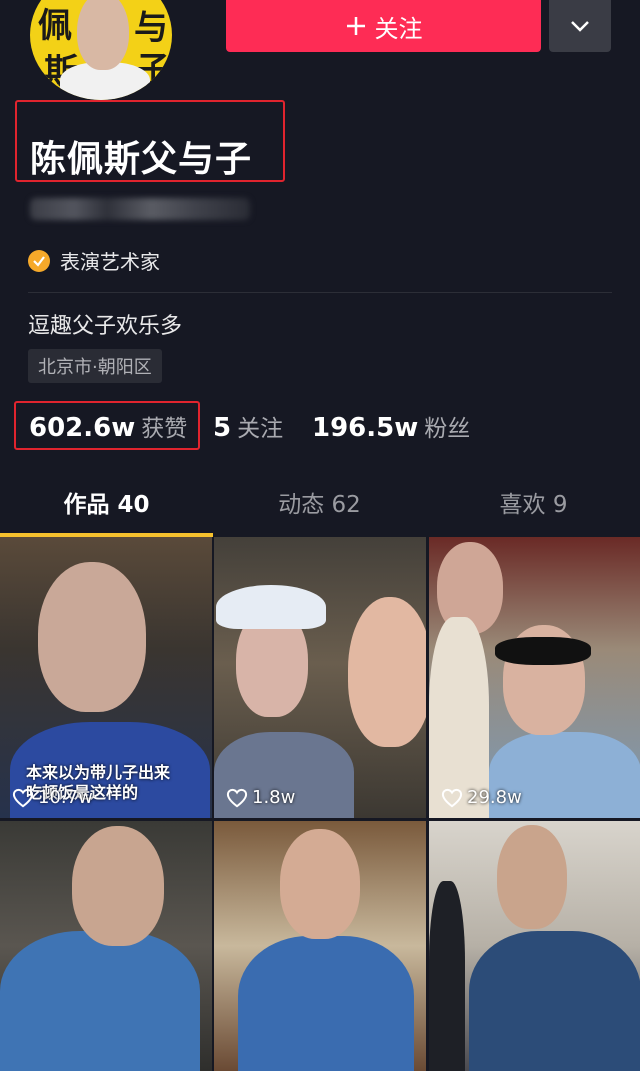 The height and width of the screenshot is (1071, 640). Describe the element at coordinates (447, 429) in the screenshot. I see `followers-label: 粉丝` at that location.